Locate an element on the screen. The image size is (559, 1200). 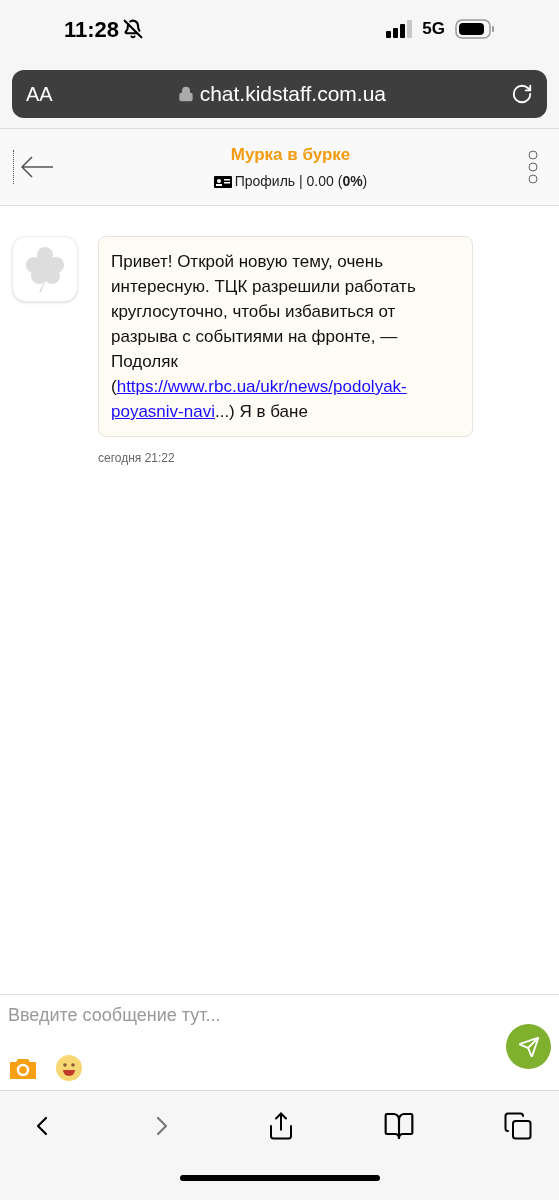
profile-link: Профиль is located at coordinates (265, 182).